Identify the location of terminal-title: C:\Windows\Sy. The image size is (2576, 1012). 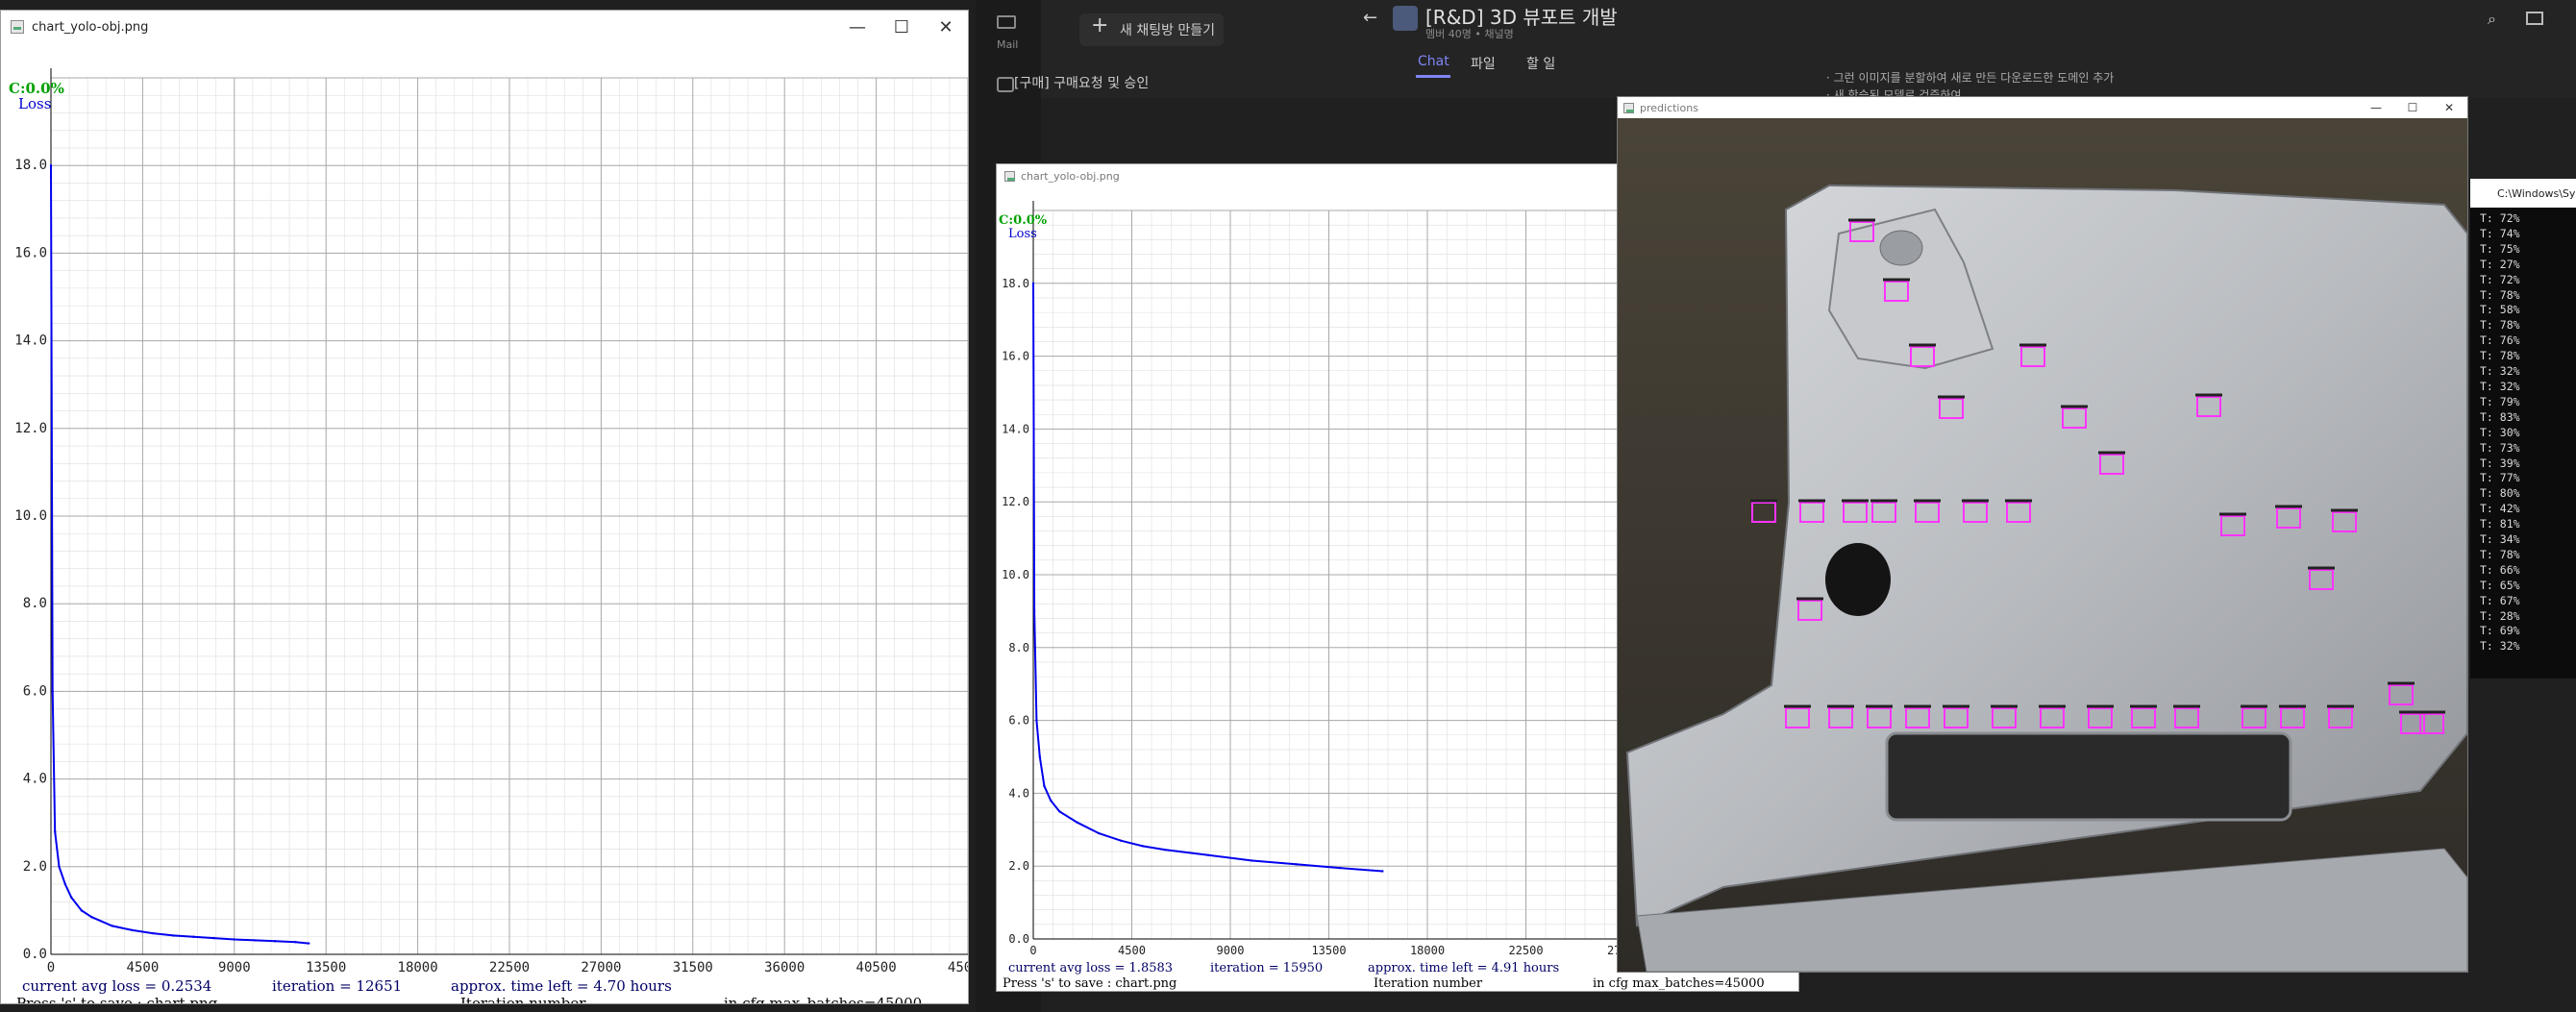
(2536, 194).